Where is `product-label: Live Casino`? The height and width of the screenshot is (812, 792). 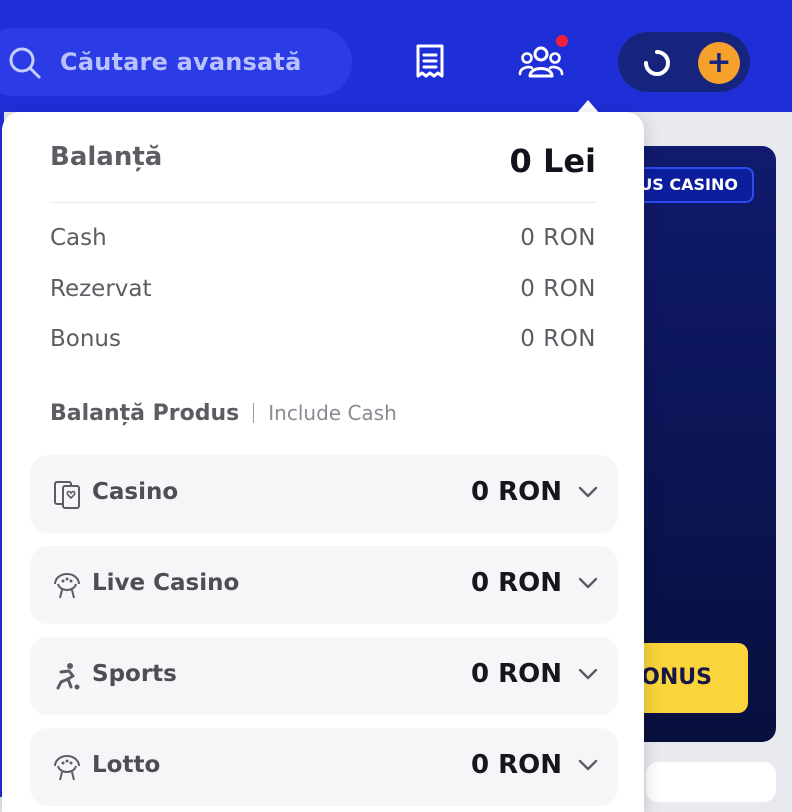
product-label: Live Casino is located at coordinates (166, 583).